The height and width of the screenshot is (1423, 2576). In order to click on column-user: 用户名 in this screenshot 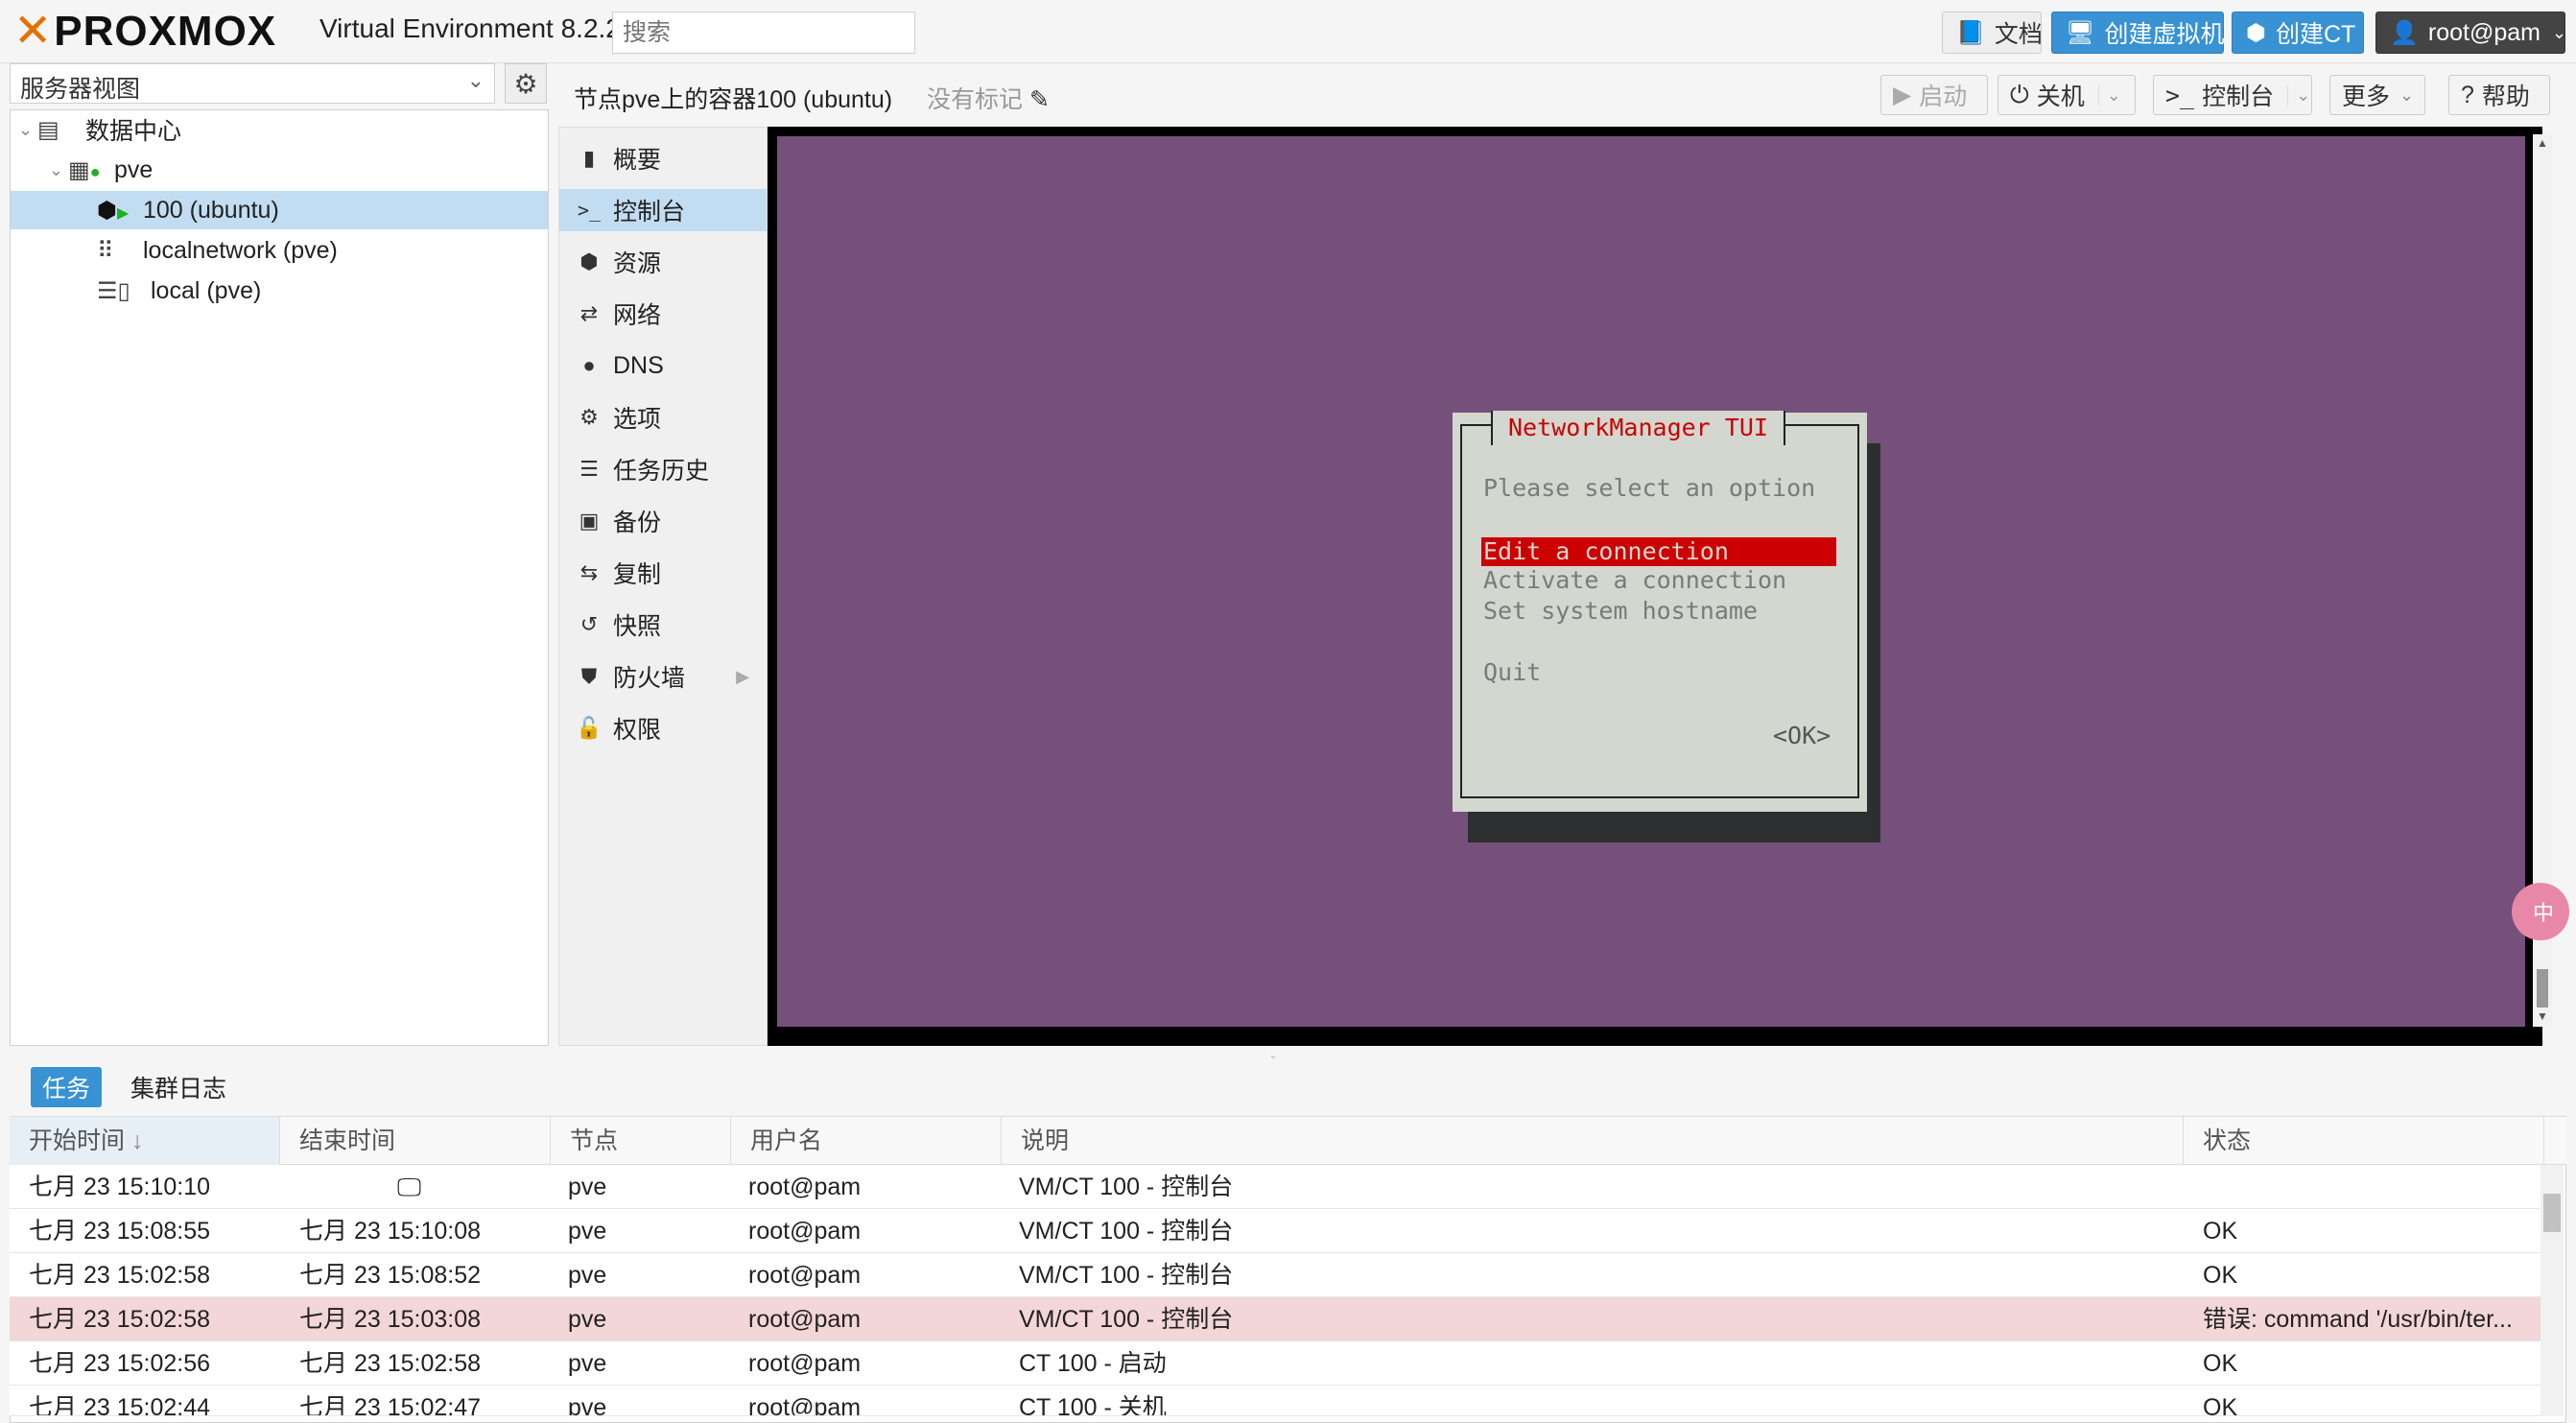, I will do `click(867, 1141)`.